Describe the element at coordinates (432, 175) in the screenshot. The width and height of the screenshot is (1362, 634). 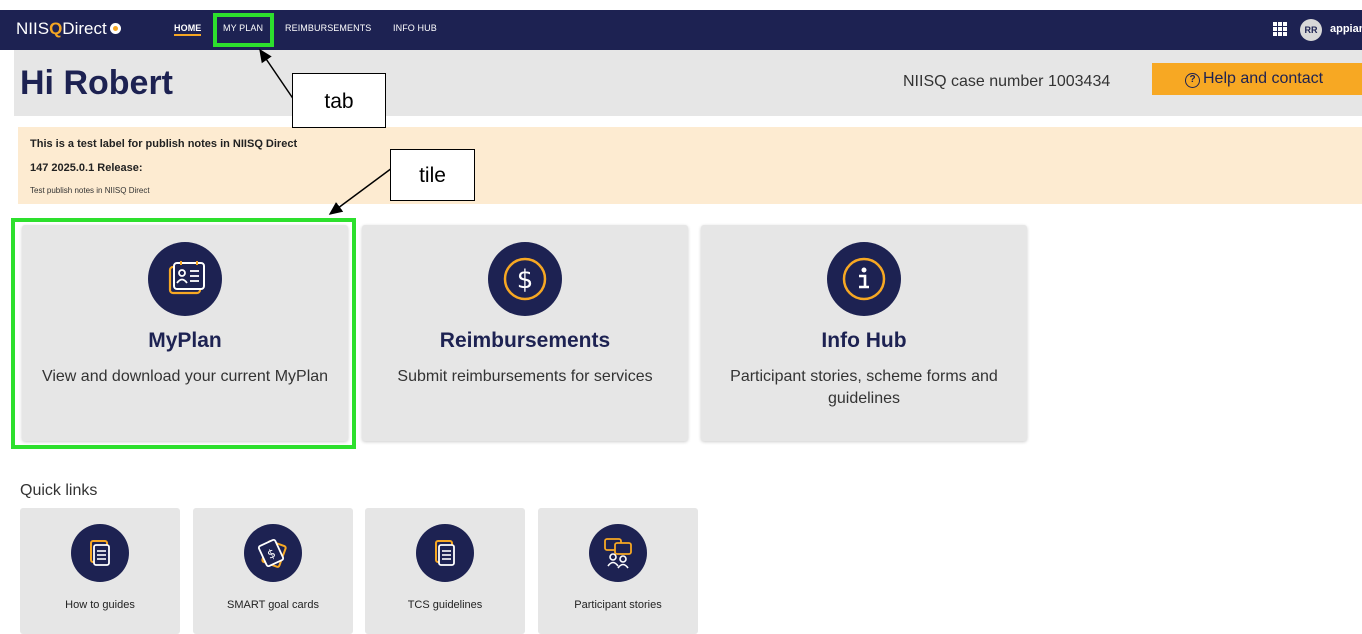
I see `tile-callout: tile` at that location.